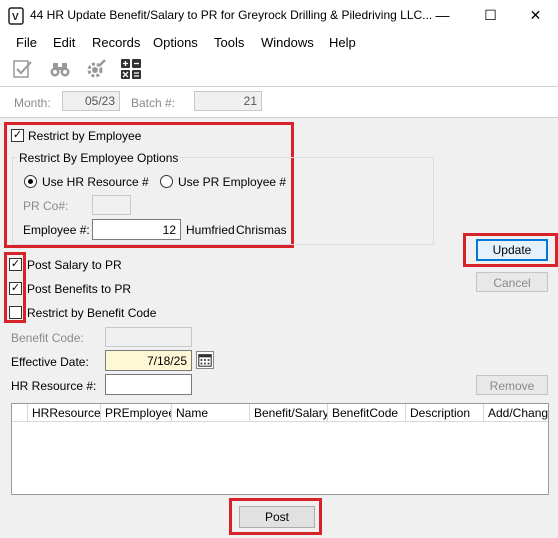 The image size is (558, 538). I want to click on menu-tools: Tools, so click(229, 42).